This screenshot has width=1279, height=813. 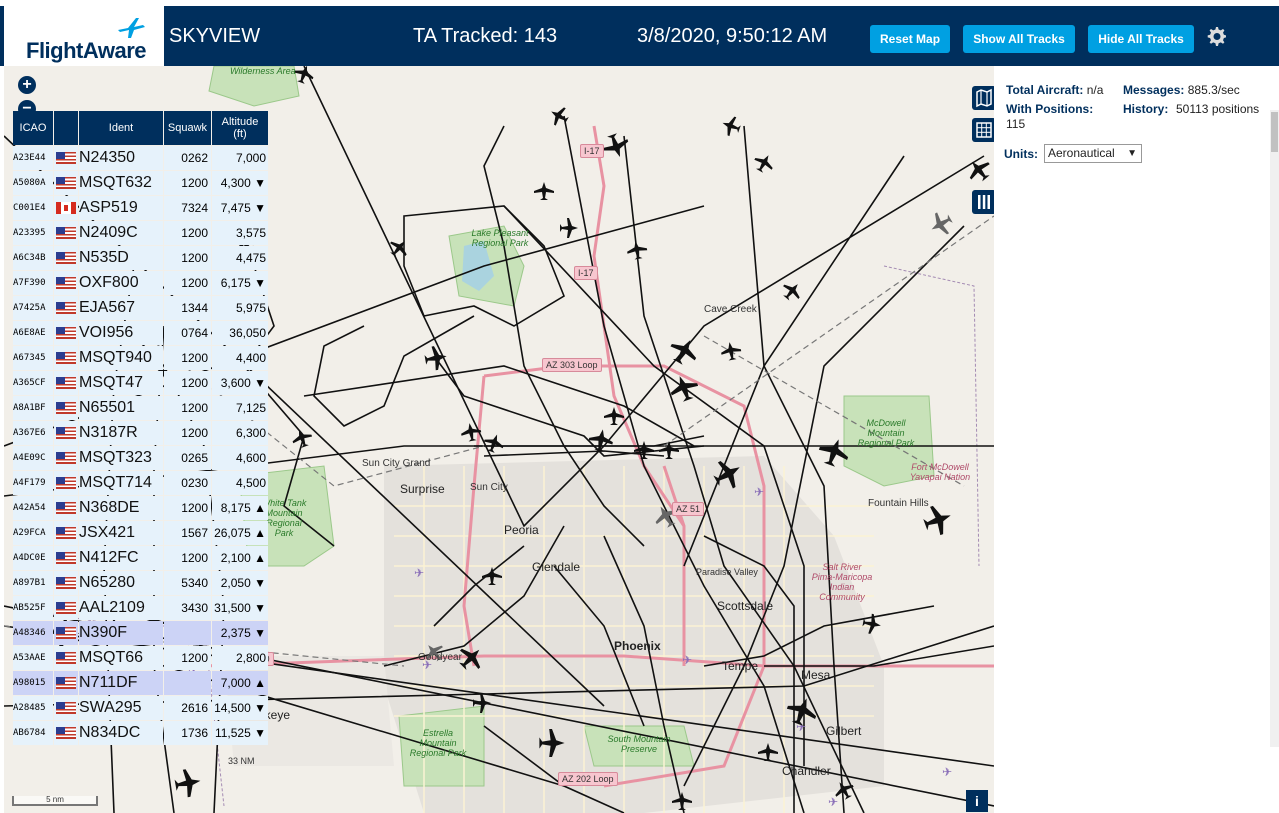 What do you see at coordinates (33, 558) in the screenshot?
I see `aircraft-icao: A4DC0E` at bounding box center [33, 558].